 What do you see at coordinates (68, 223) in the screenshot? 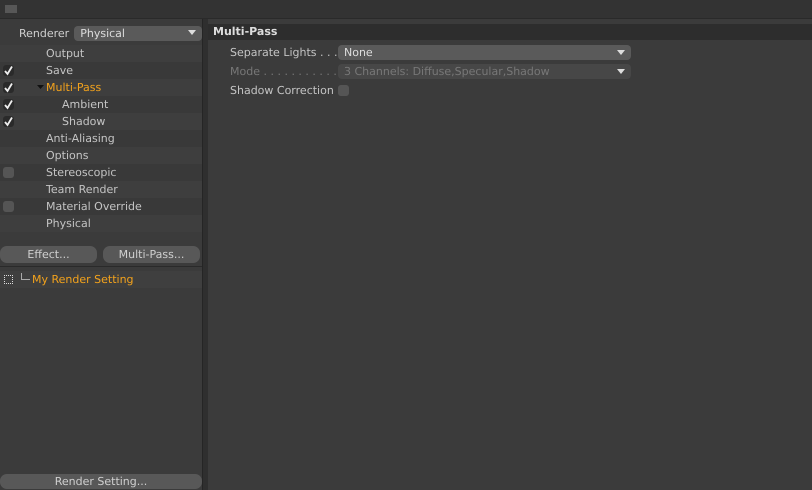
I see `tree-item: Physical` at bounding box center [68, 223].